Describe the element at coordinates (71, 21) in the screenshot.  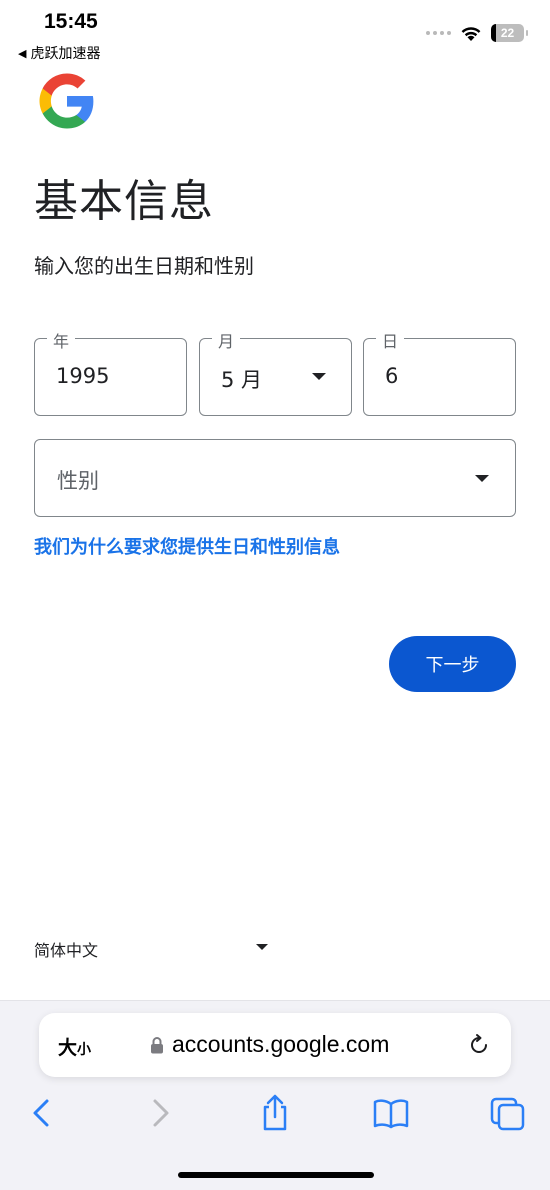
I see `status-time: 15:45` at that location.